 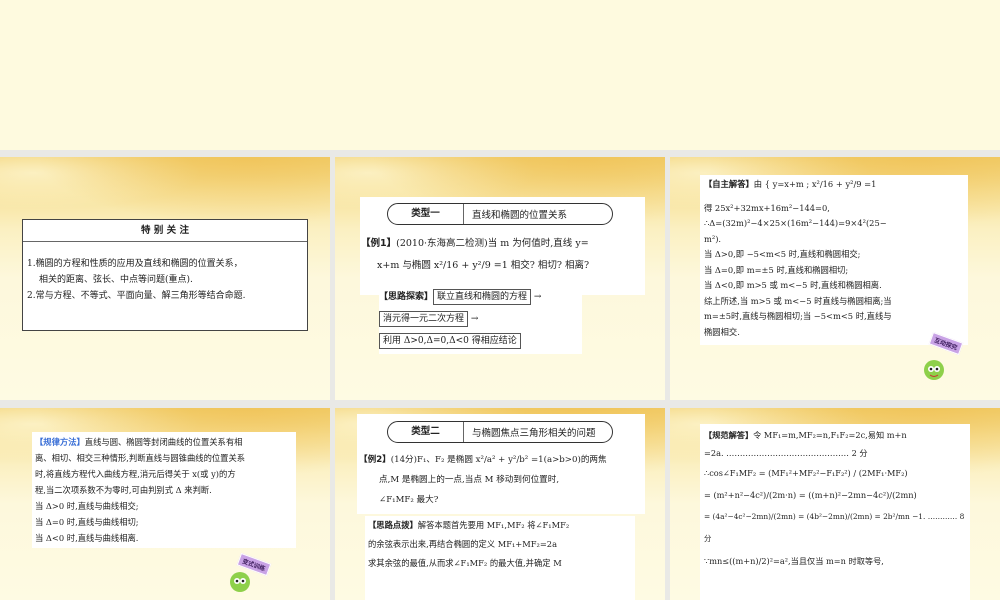 What do you see at coordinates (798, 300) in the screenshot?
I see `text-line: 综上所述,当 m>5 或 m<−5 时直线与椭圆相离;当` at bounding box center [798, 300].